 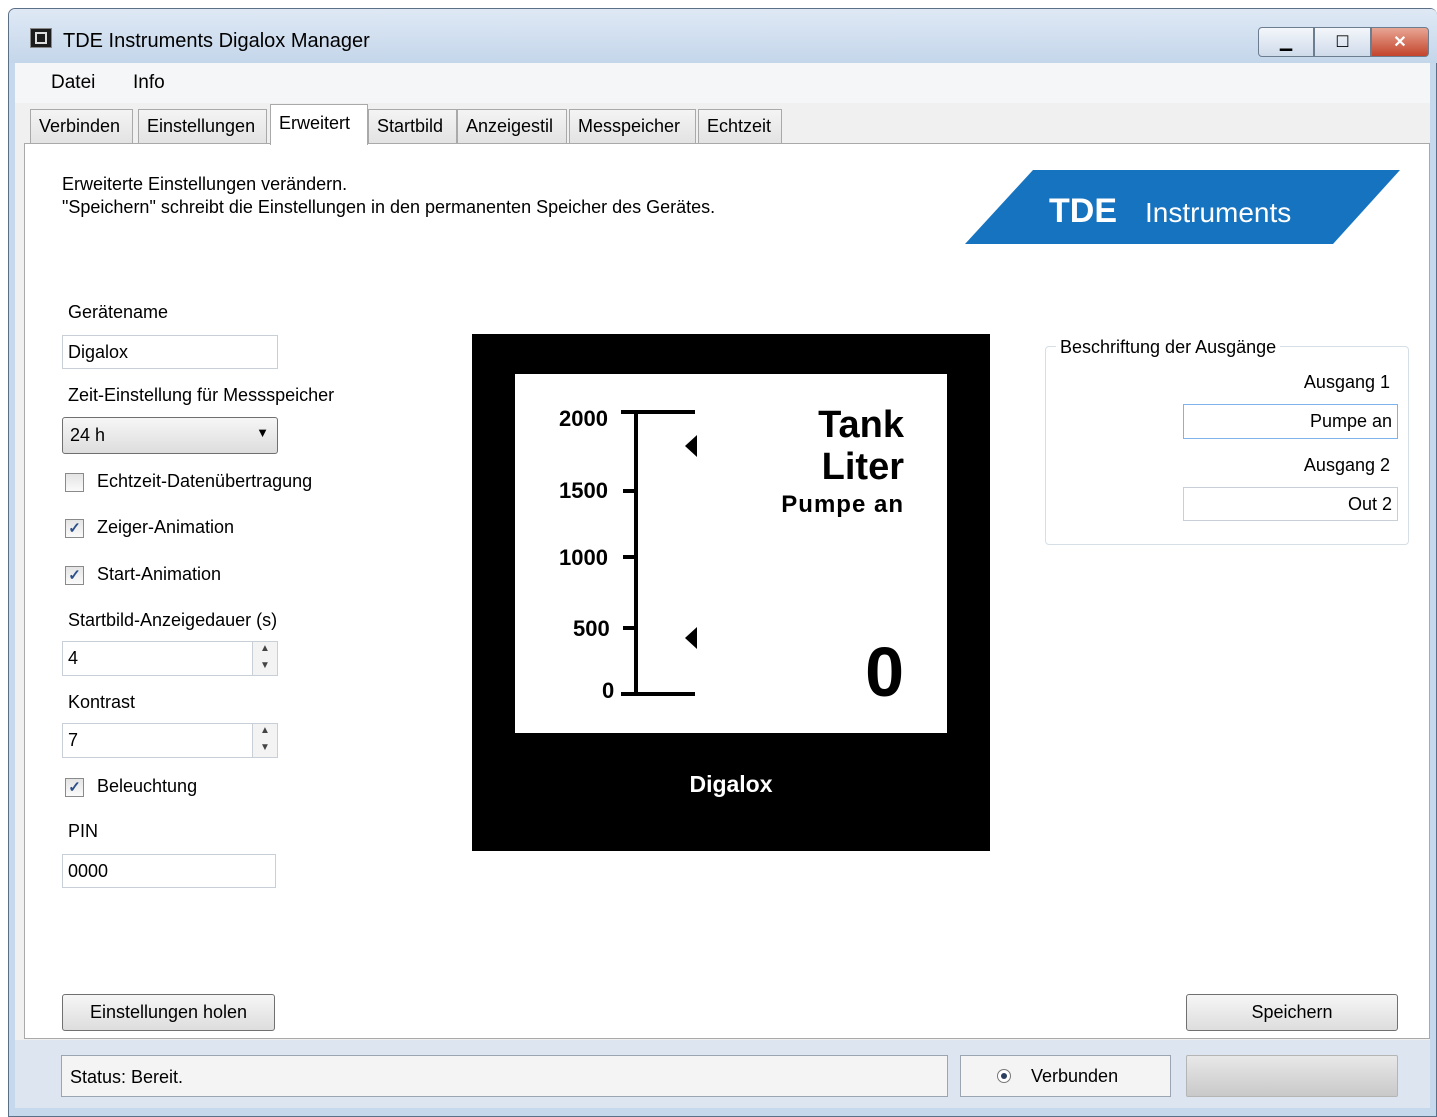 I want to click on tde-logo: TDE Instruments, so click(x=1182, y=207).